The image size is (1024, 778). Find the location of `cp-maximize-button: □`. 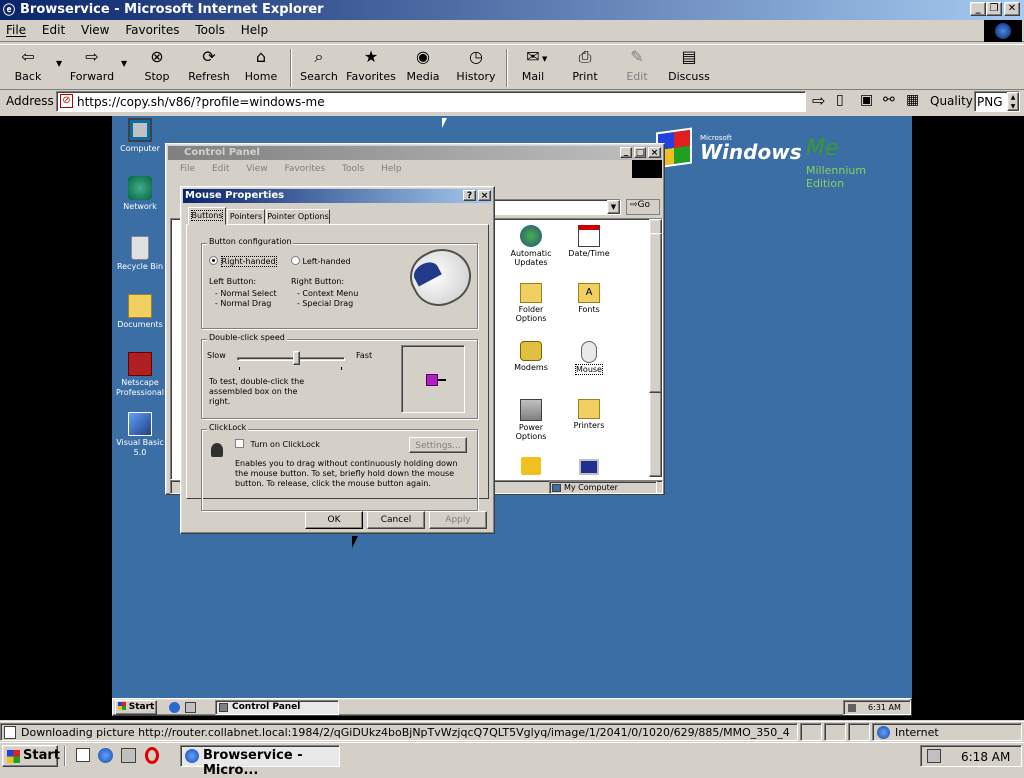

cp-maximize-button: □ is located at coordinates (640, 152).